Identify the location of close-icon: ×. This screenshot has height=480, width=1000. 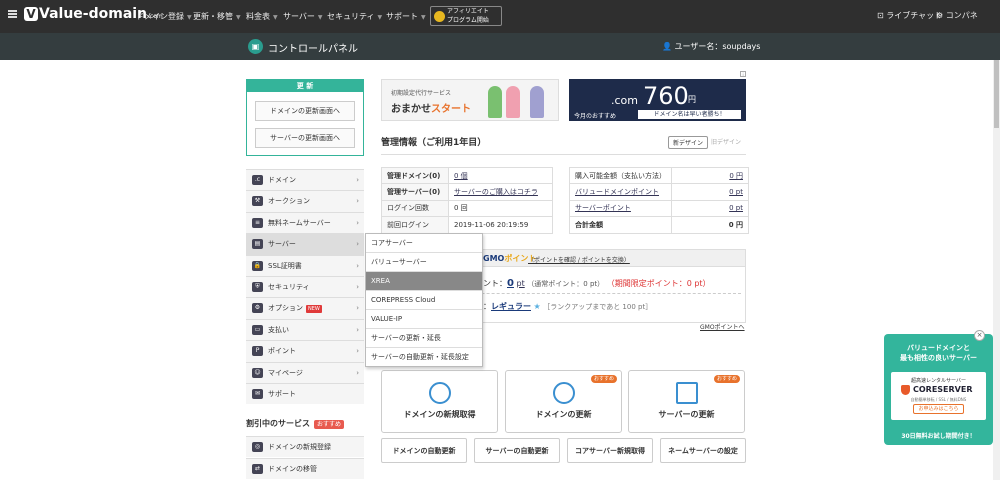
(979, 335).